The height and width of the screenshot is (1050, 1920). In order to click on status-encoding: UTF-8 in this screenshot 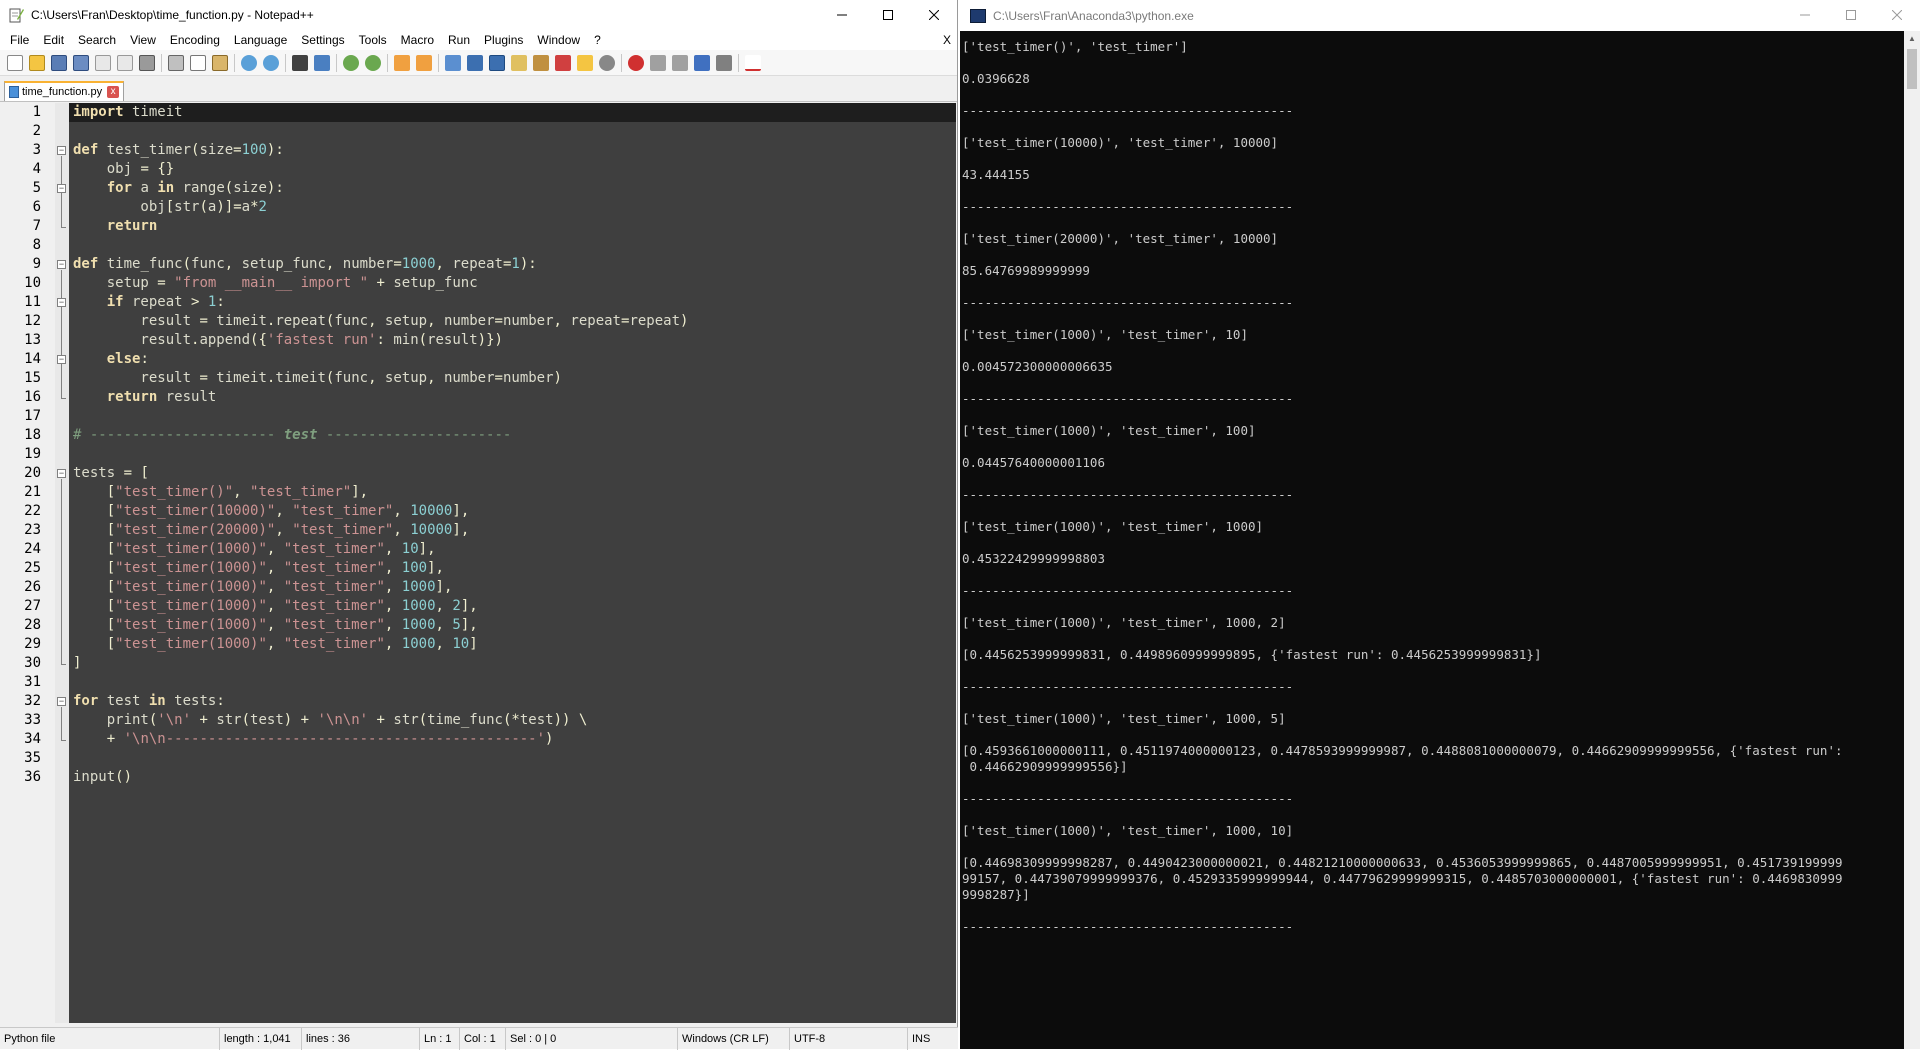, I will do `click(849, 1038)`.